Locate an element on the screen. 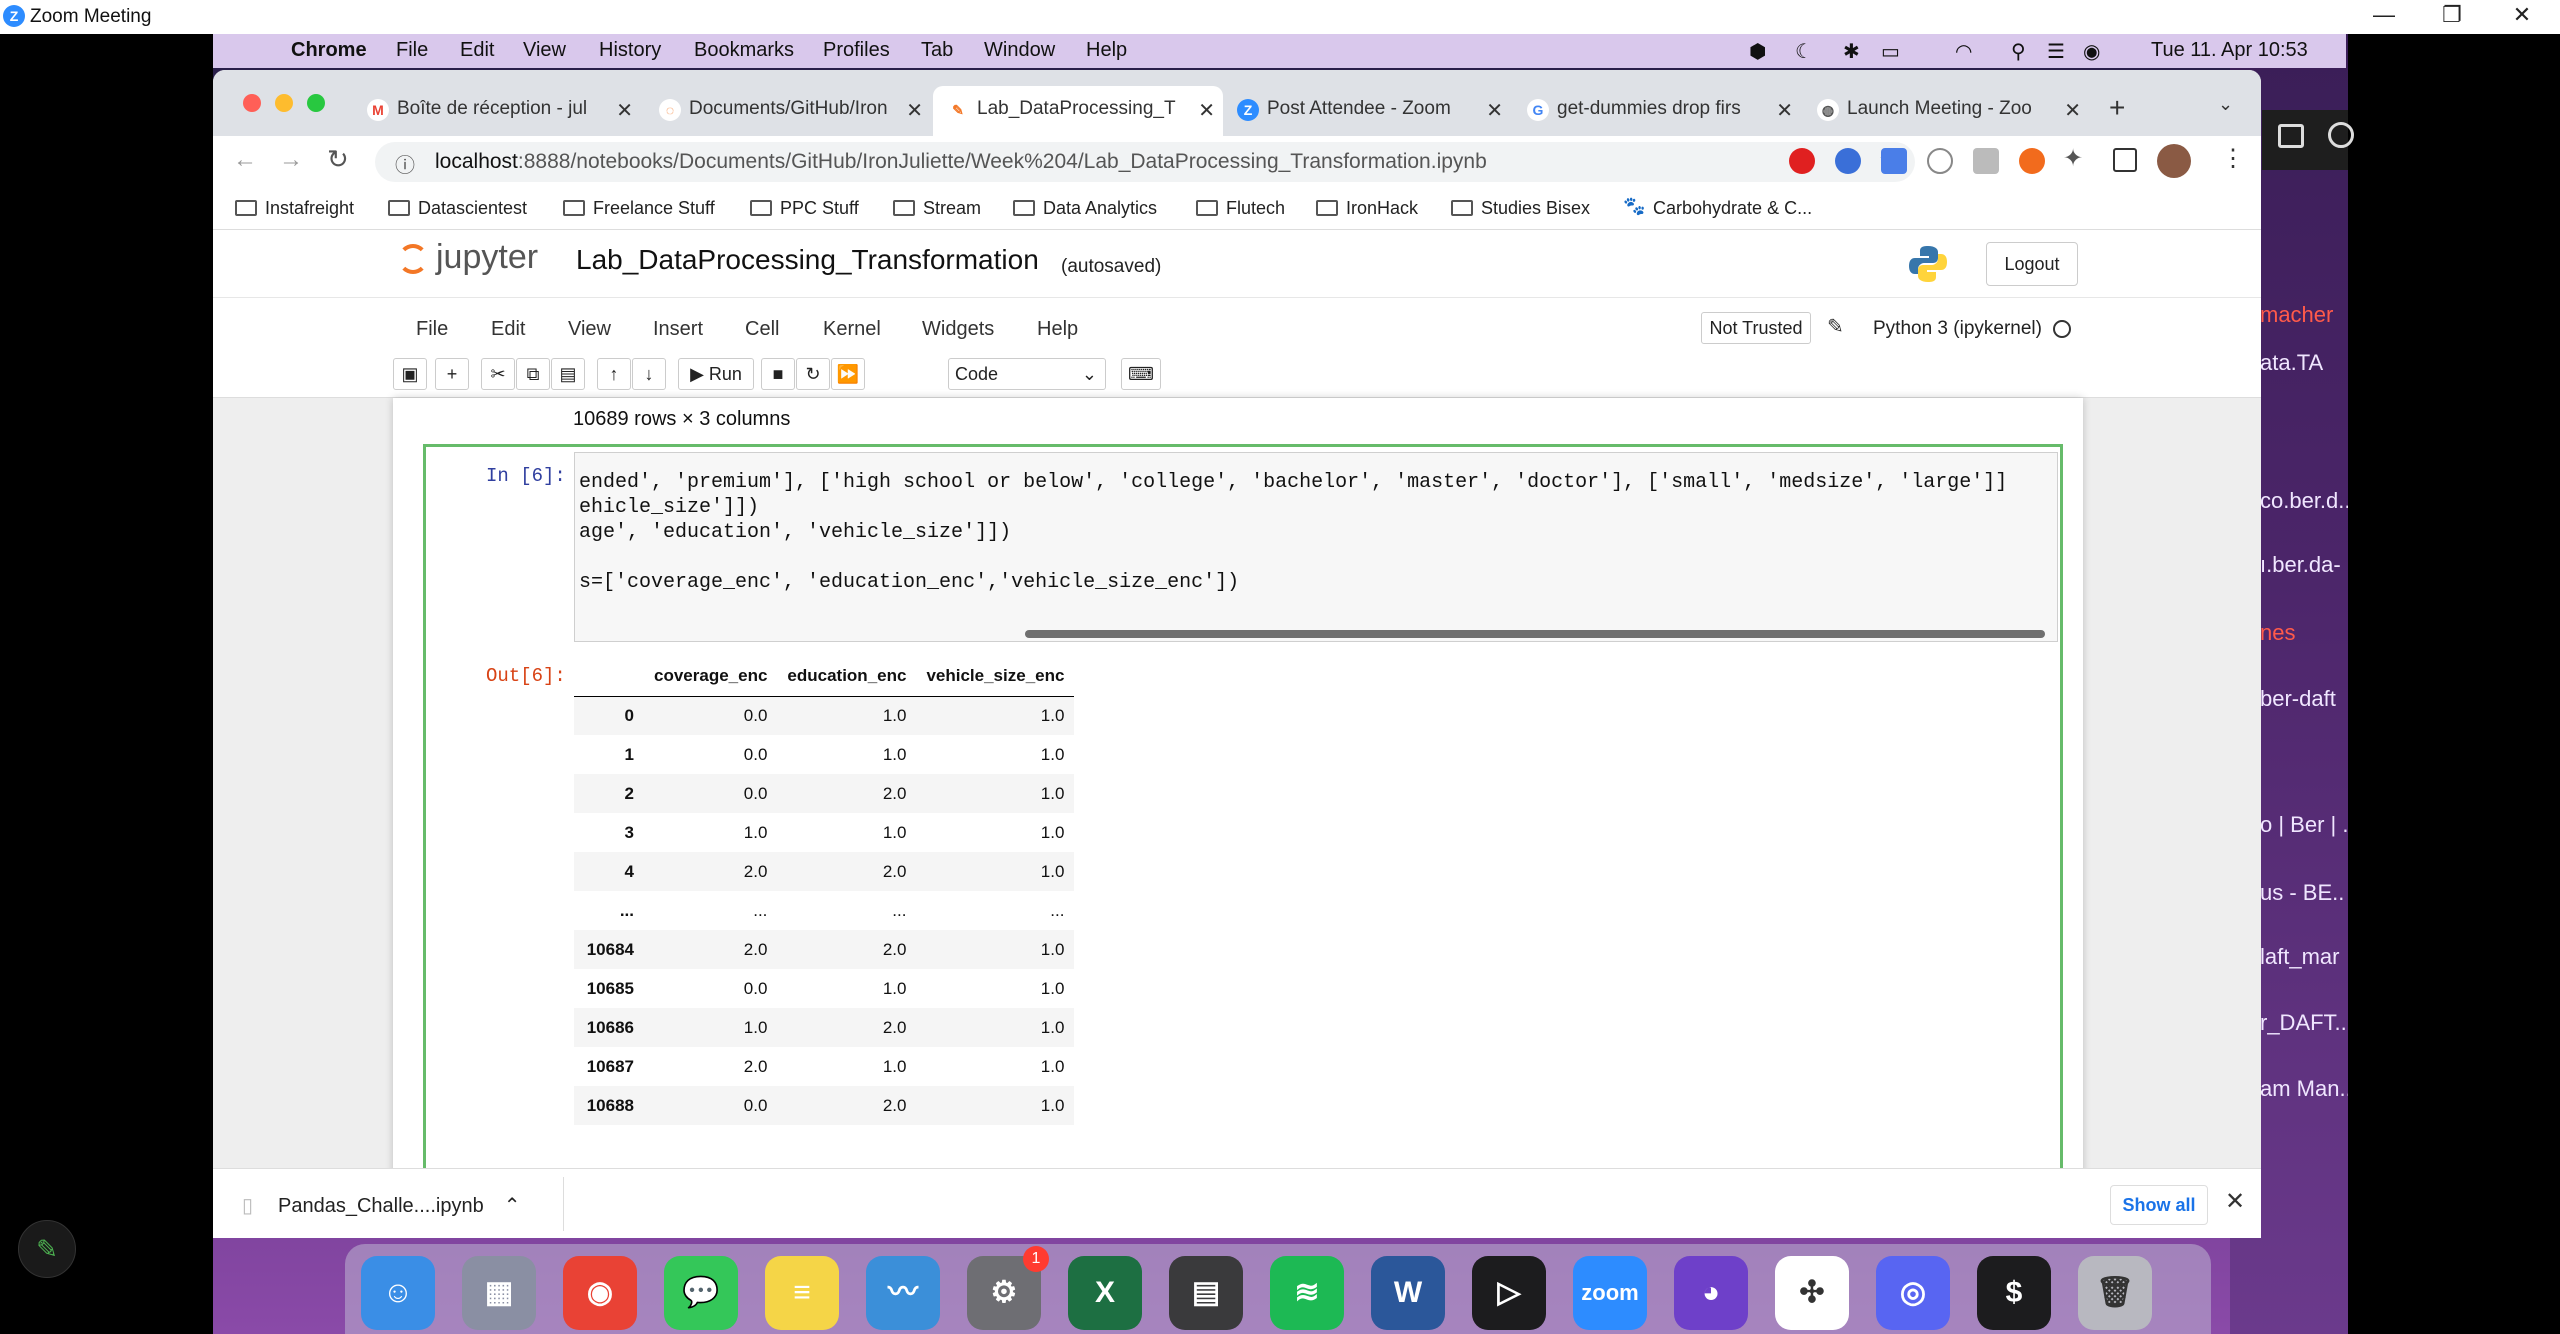 Image resolution: width=2560 pixels, height=1334 pixels. show-all-button: Show all is located at coordinates (2159, 1205).